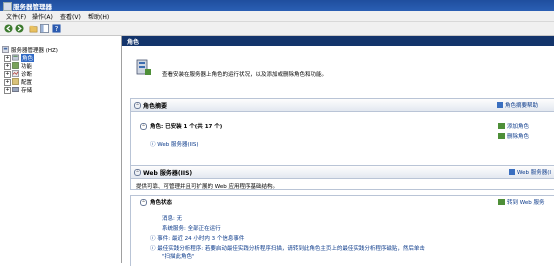  I want to click on roles-icon, so click(15, 57).